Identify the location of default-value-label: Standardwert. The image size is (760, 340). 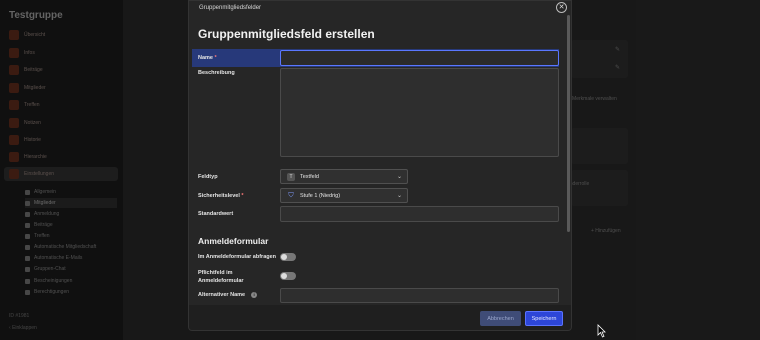
(216, 214).